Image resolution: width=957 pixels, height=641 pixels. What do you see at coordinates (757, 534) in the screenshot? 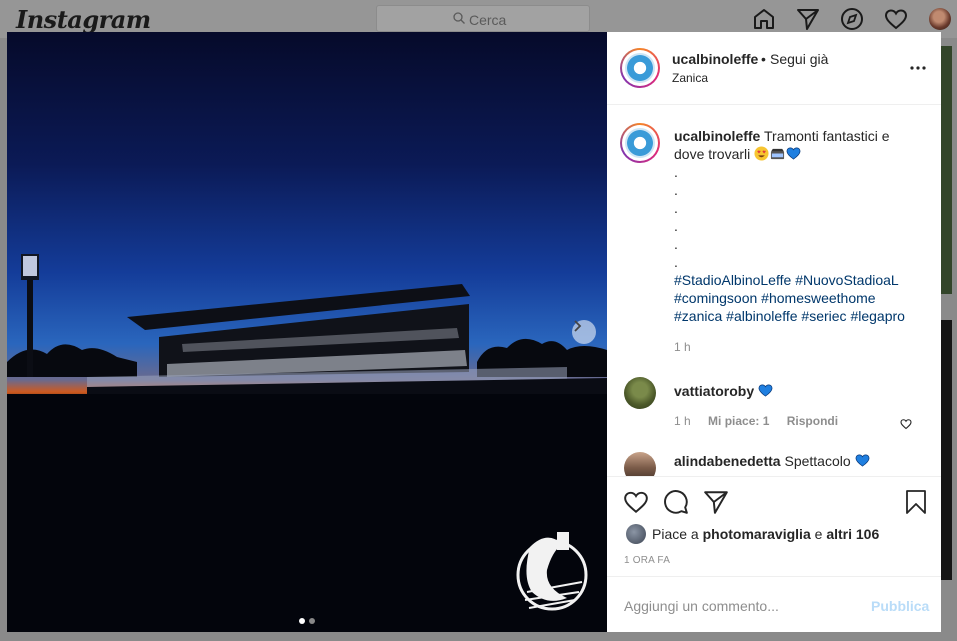
I see `liker-username: photomaraviglia` at bounding box center [757, 534].